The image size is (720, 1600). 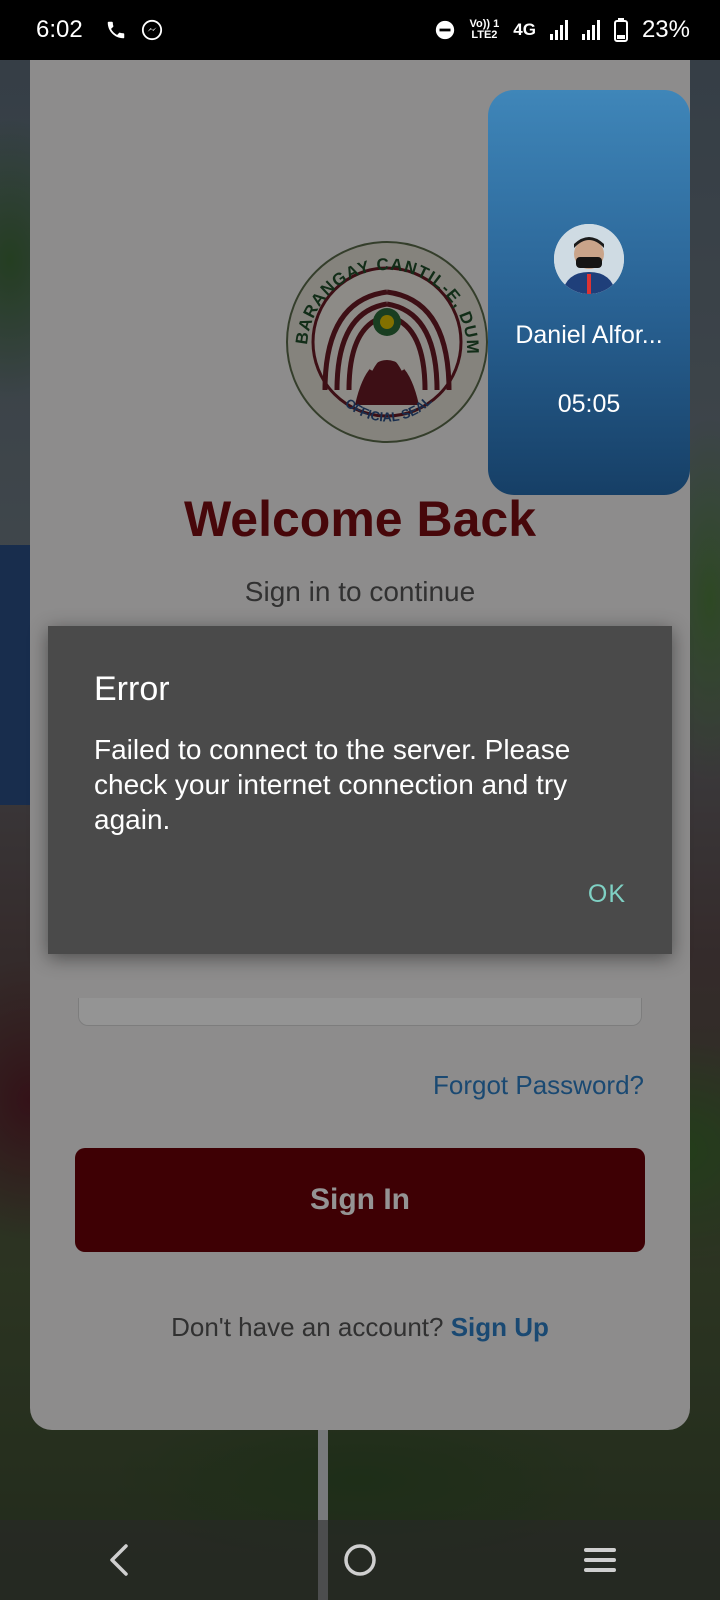 What do you see at coordinates (59, 29) in the screenshot?
I see `status-time: 6:02` at bounding box center [59, 29].